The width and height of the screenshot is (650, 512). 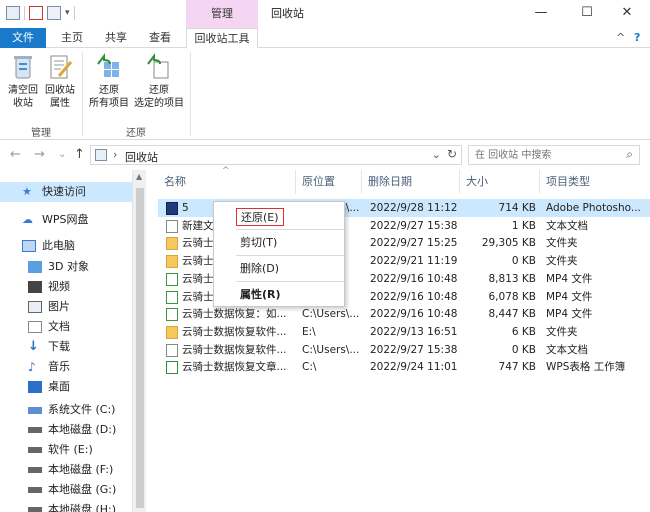 What do you see at coordinates (159, 103) in the screenshot?
I see `restore-selected-label-2: 选定的项目` at bounding box center [159, 103].